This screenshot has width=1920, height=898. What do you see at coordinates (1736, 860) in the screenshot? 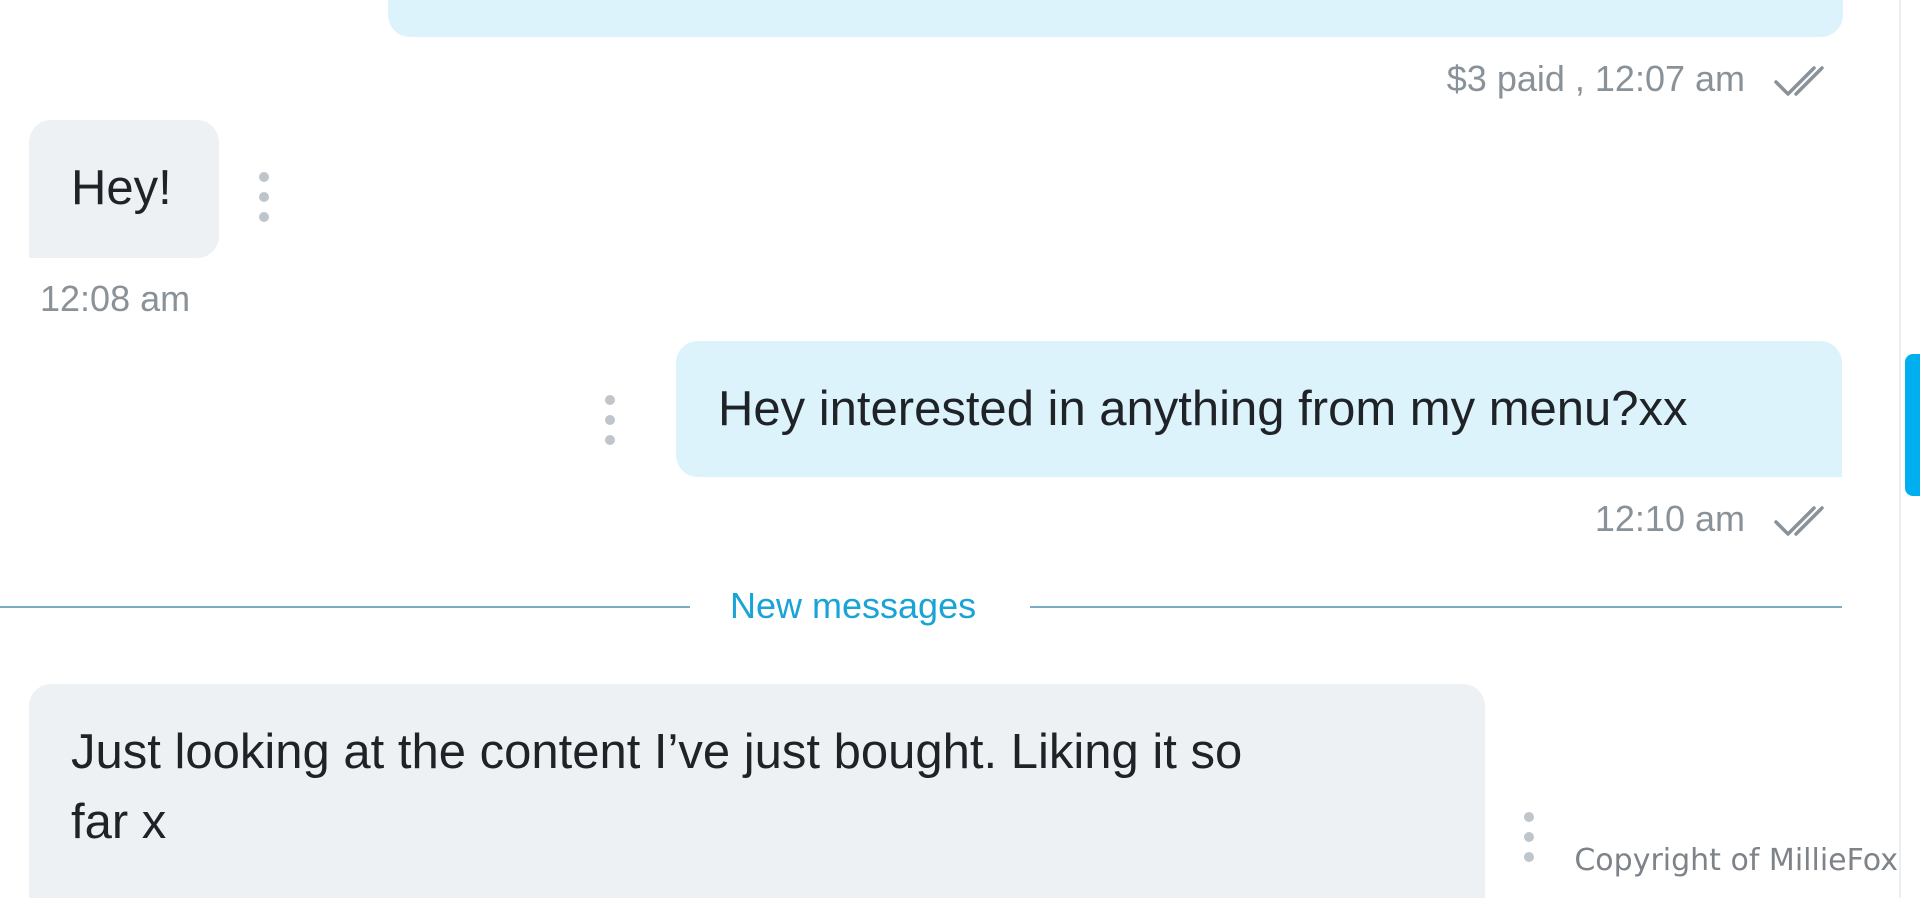
I see `copyright-watermark: Copyright of MillieFox` at bounding box center [1736, 860].